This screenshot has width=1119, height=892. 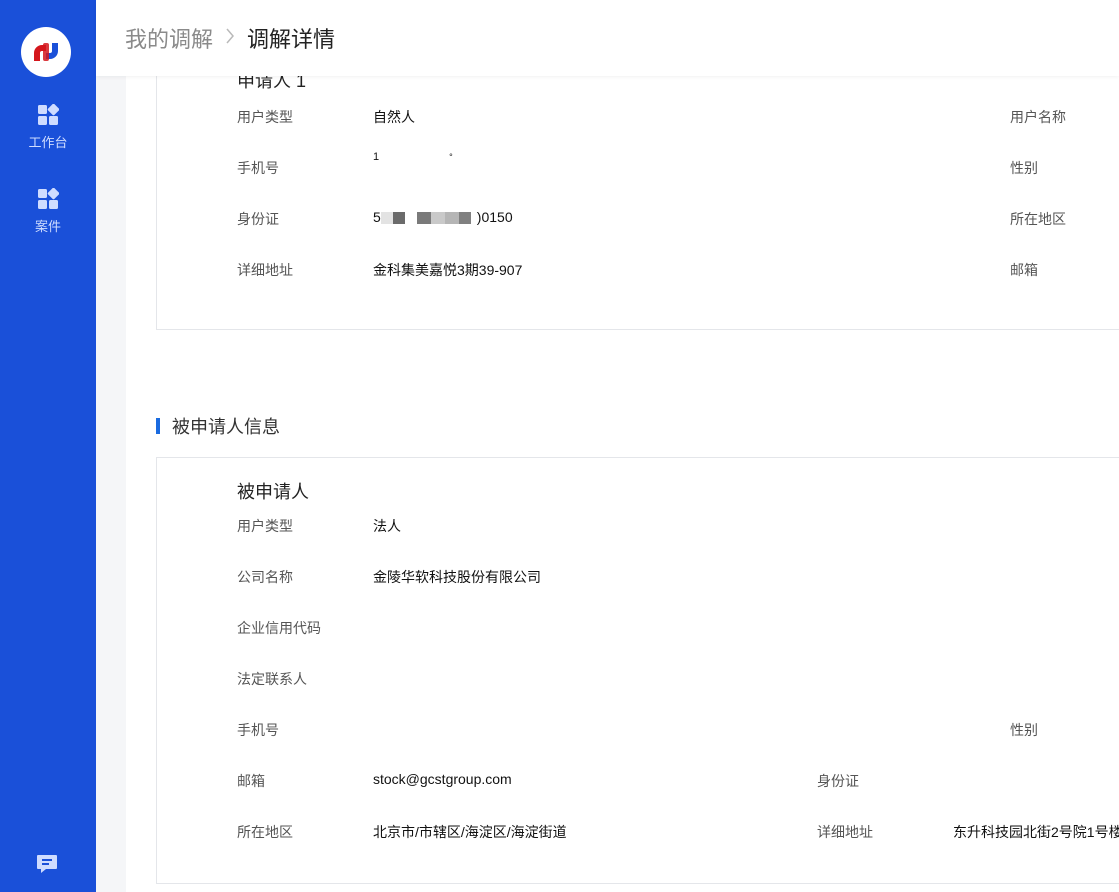 I want to click on sidebar-item-label: 案件, so click(x=47, y=226).